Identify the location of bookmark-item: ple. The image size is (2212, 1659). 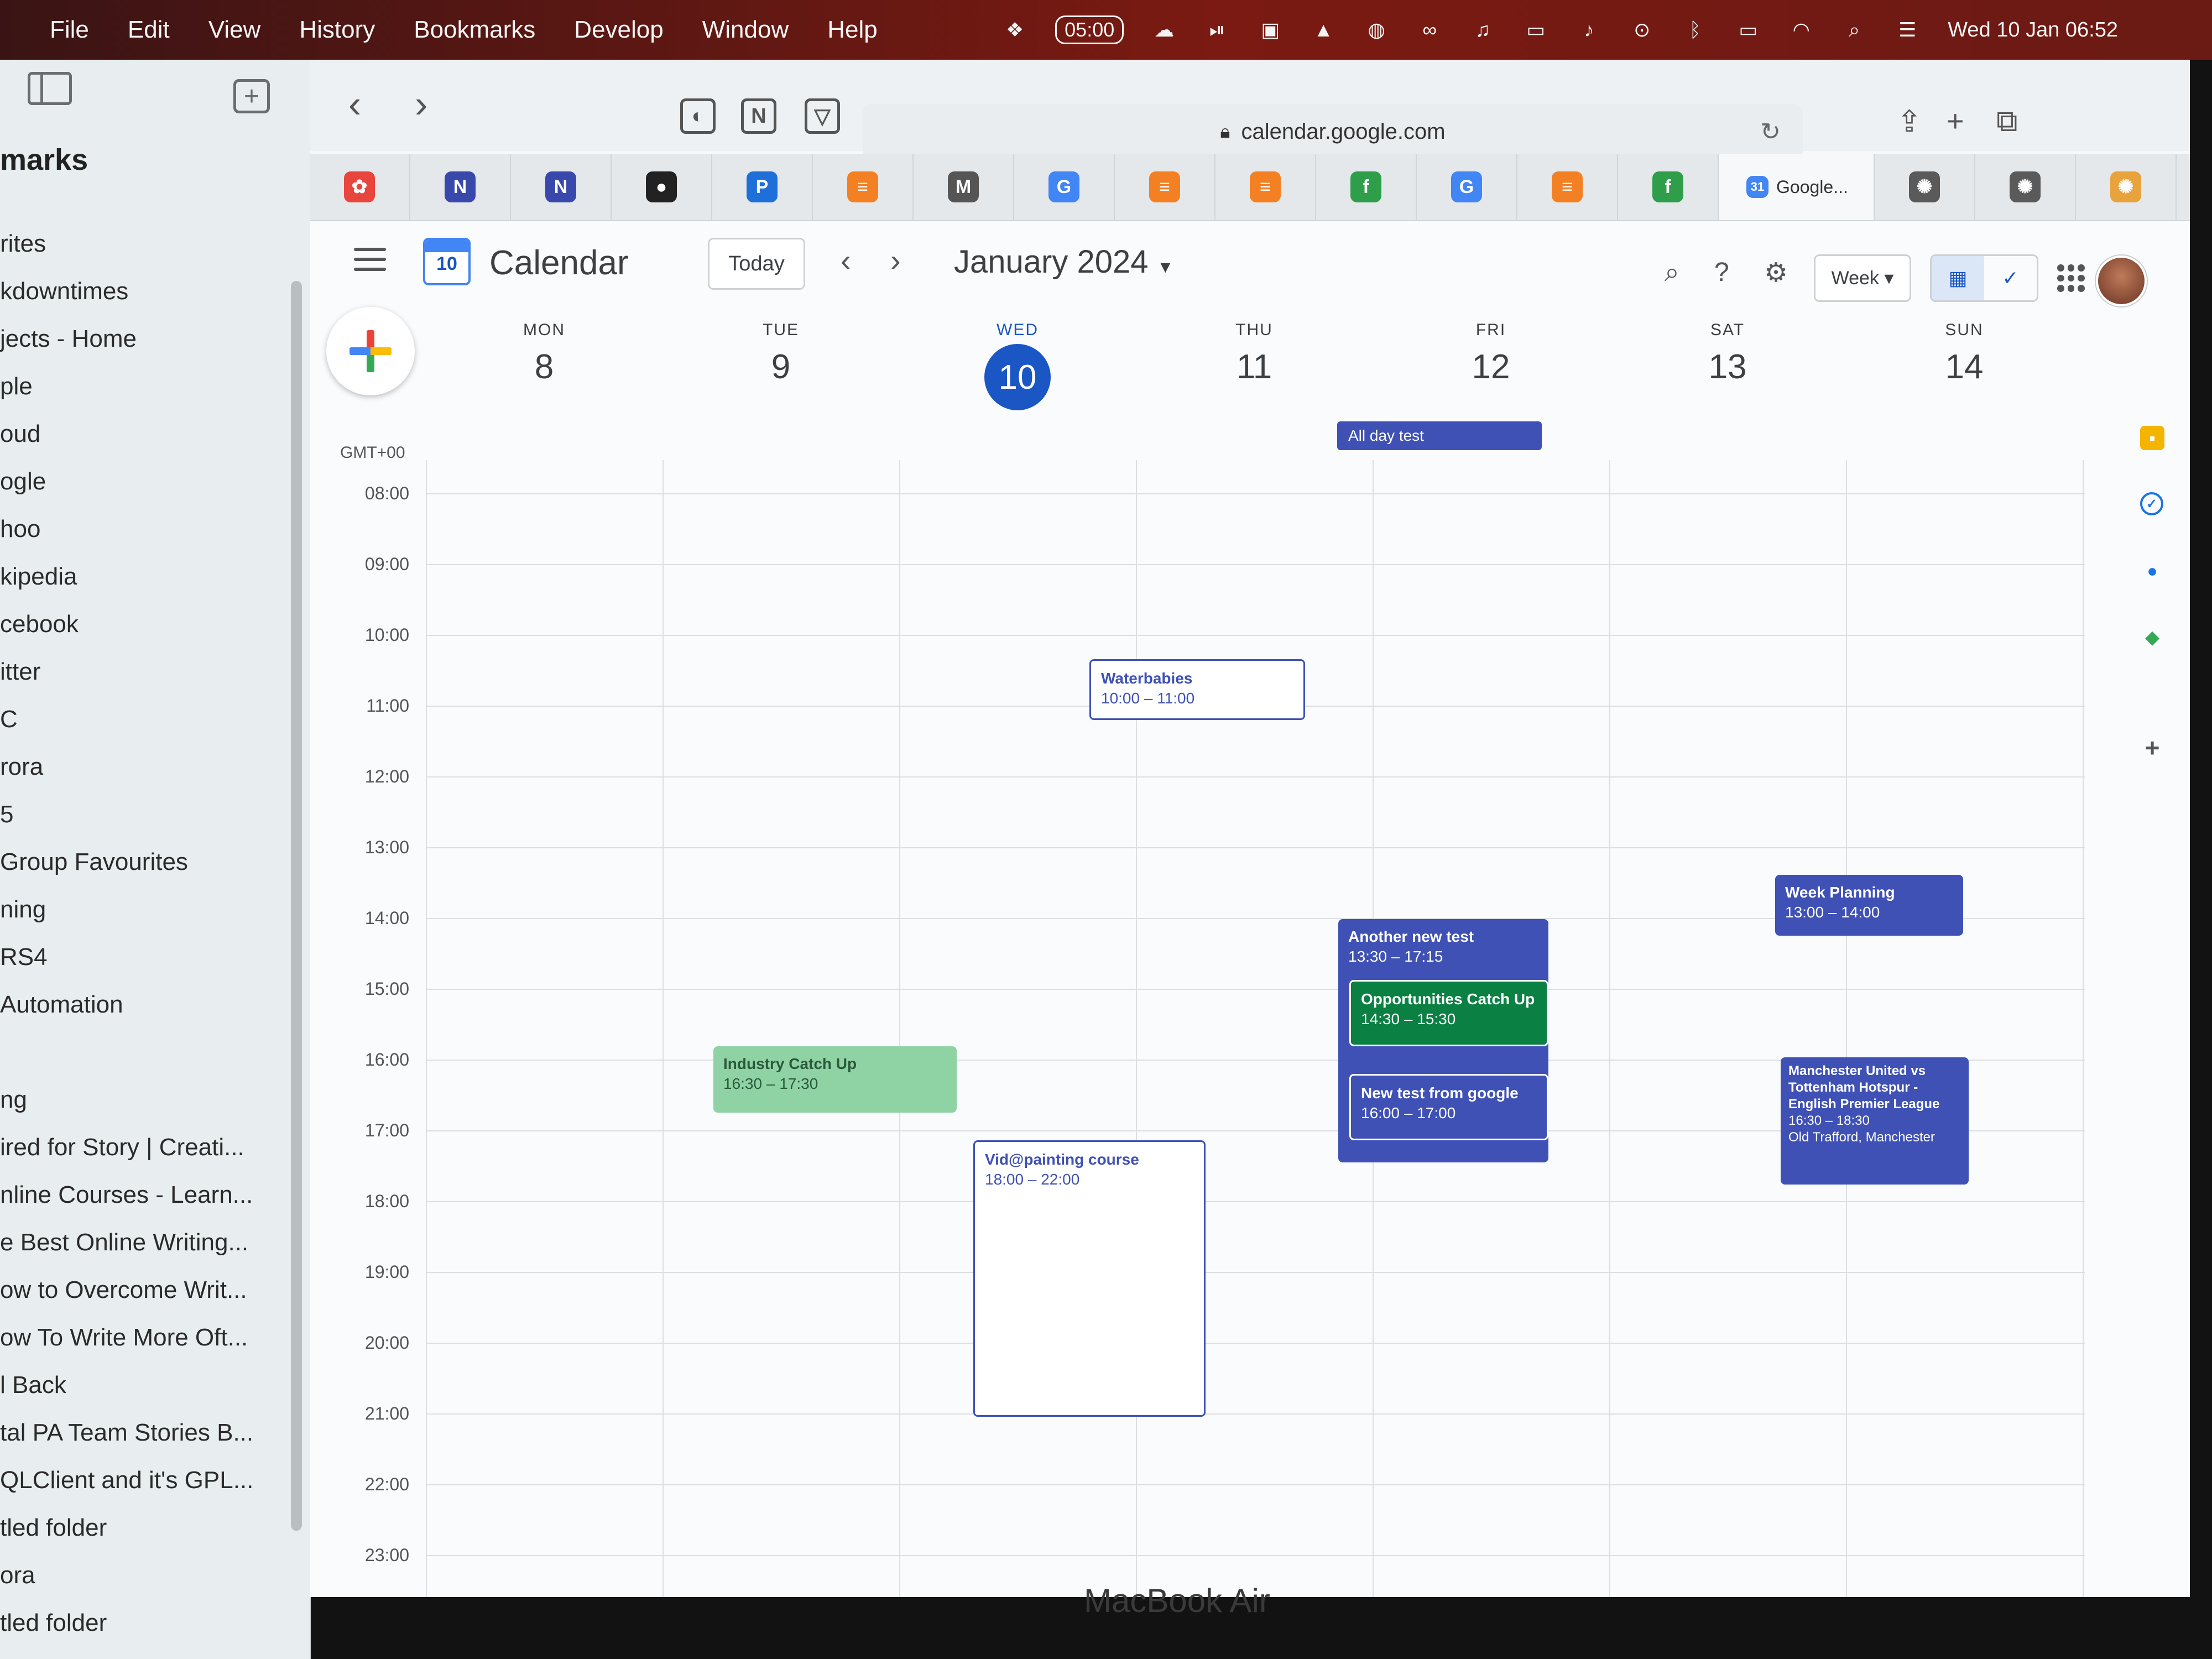
(149, 387).